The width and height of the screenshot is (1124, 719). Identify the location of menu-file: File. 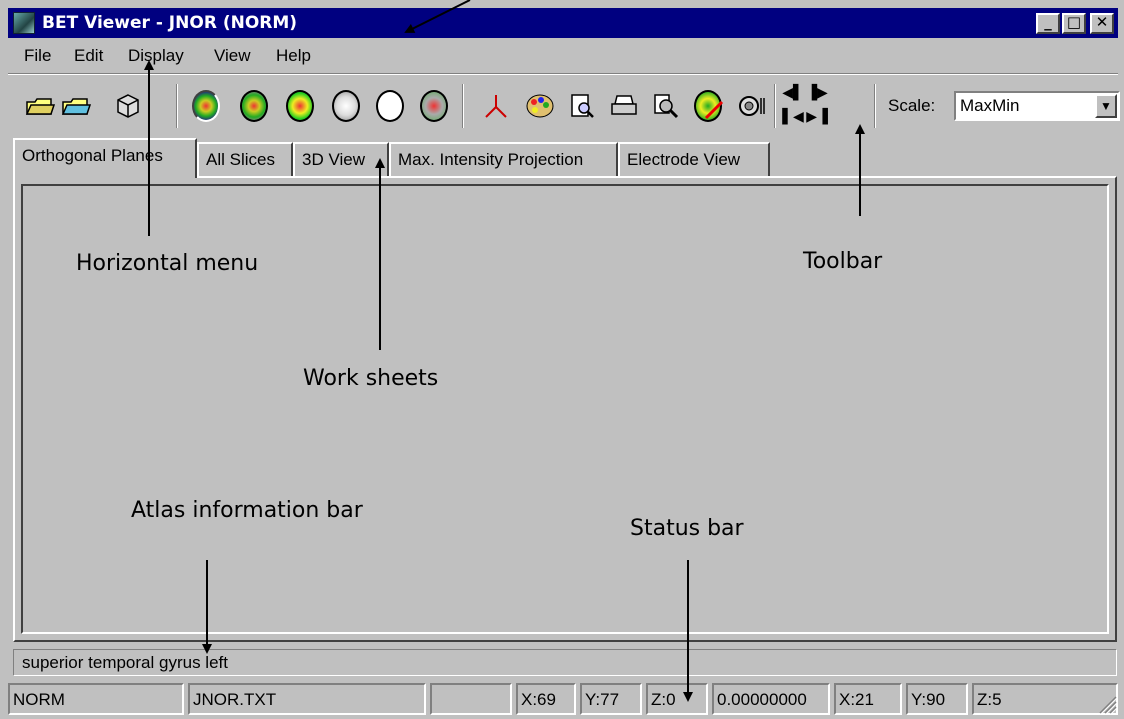
(37, 56).